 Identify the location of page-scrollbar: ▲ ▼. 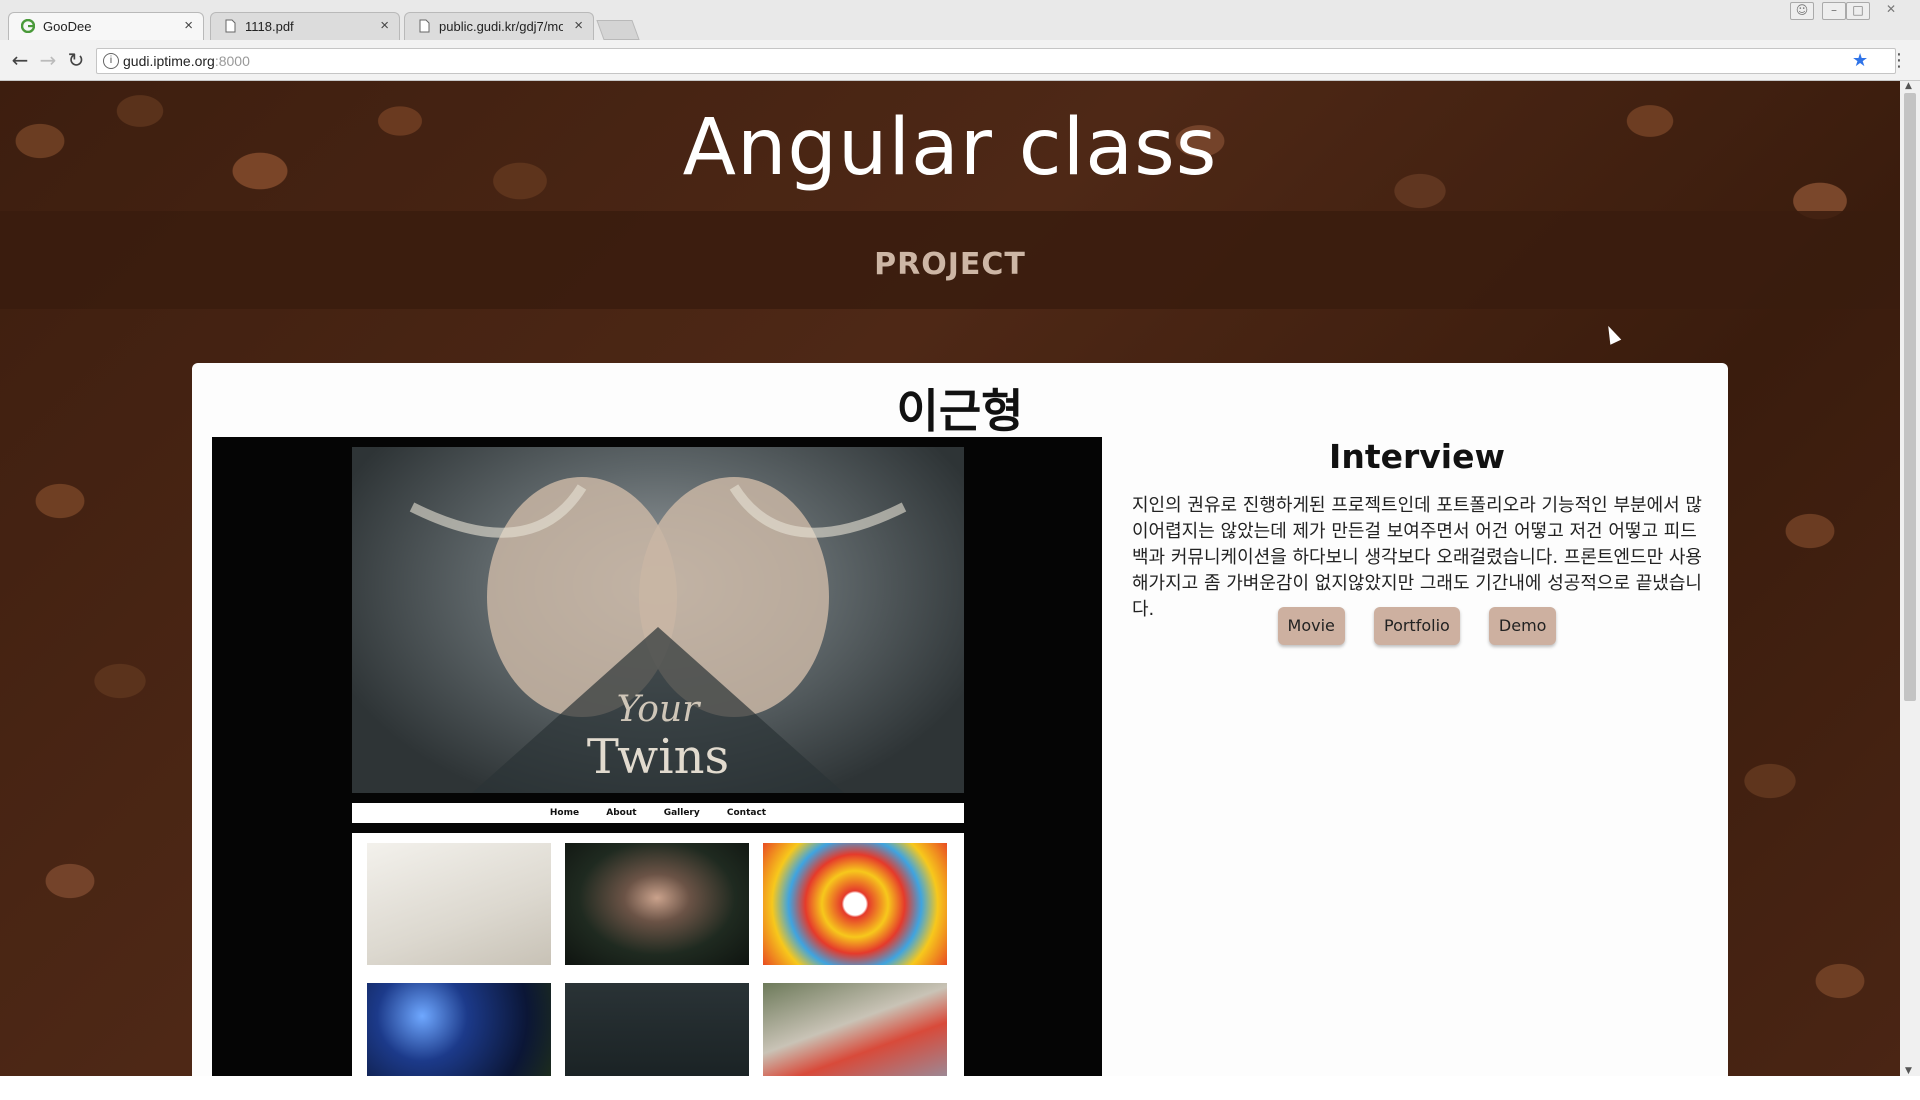
(1910, 578).